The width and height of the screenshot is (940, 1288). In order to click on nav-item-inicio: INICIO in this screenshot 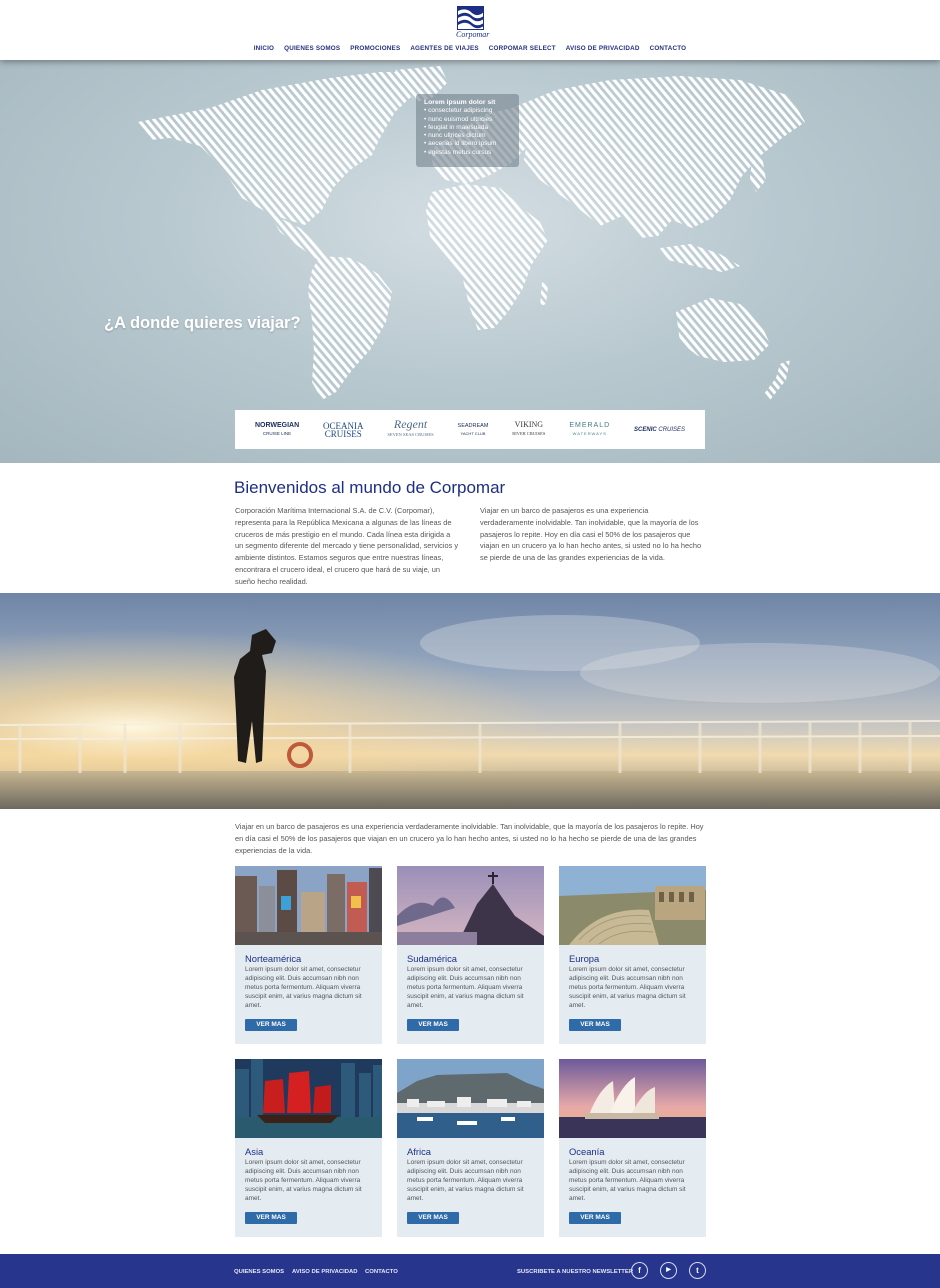, I will do `click(264, 48)`.